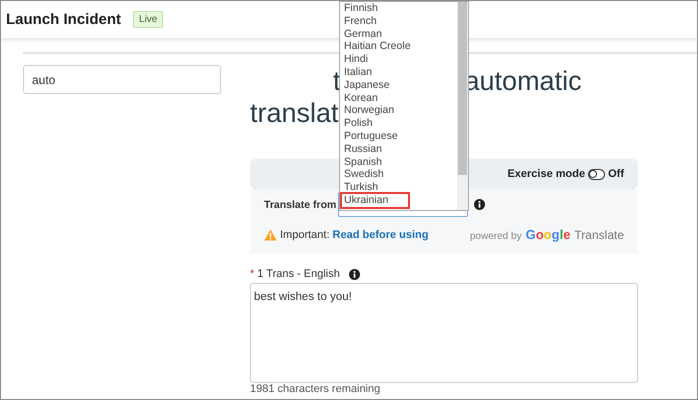 The image size is (698, 400). What do you see at coordinates (294, 113) in the screenshot?
I see `heading-text: translat` at bounding box center [294, 113].